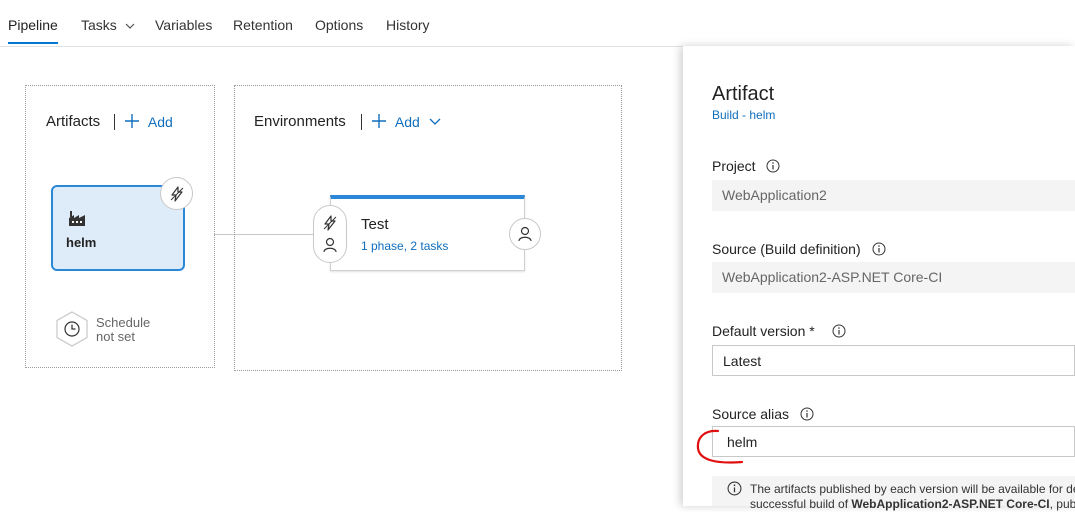 The image size is (1075, 512). What do you see at coordinates (743, 115) in the screenshot?
I see `panel-subtitle-link: Build - helm` at bounding box center [743, 115].